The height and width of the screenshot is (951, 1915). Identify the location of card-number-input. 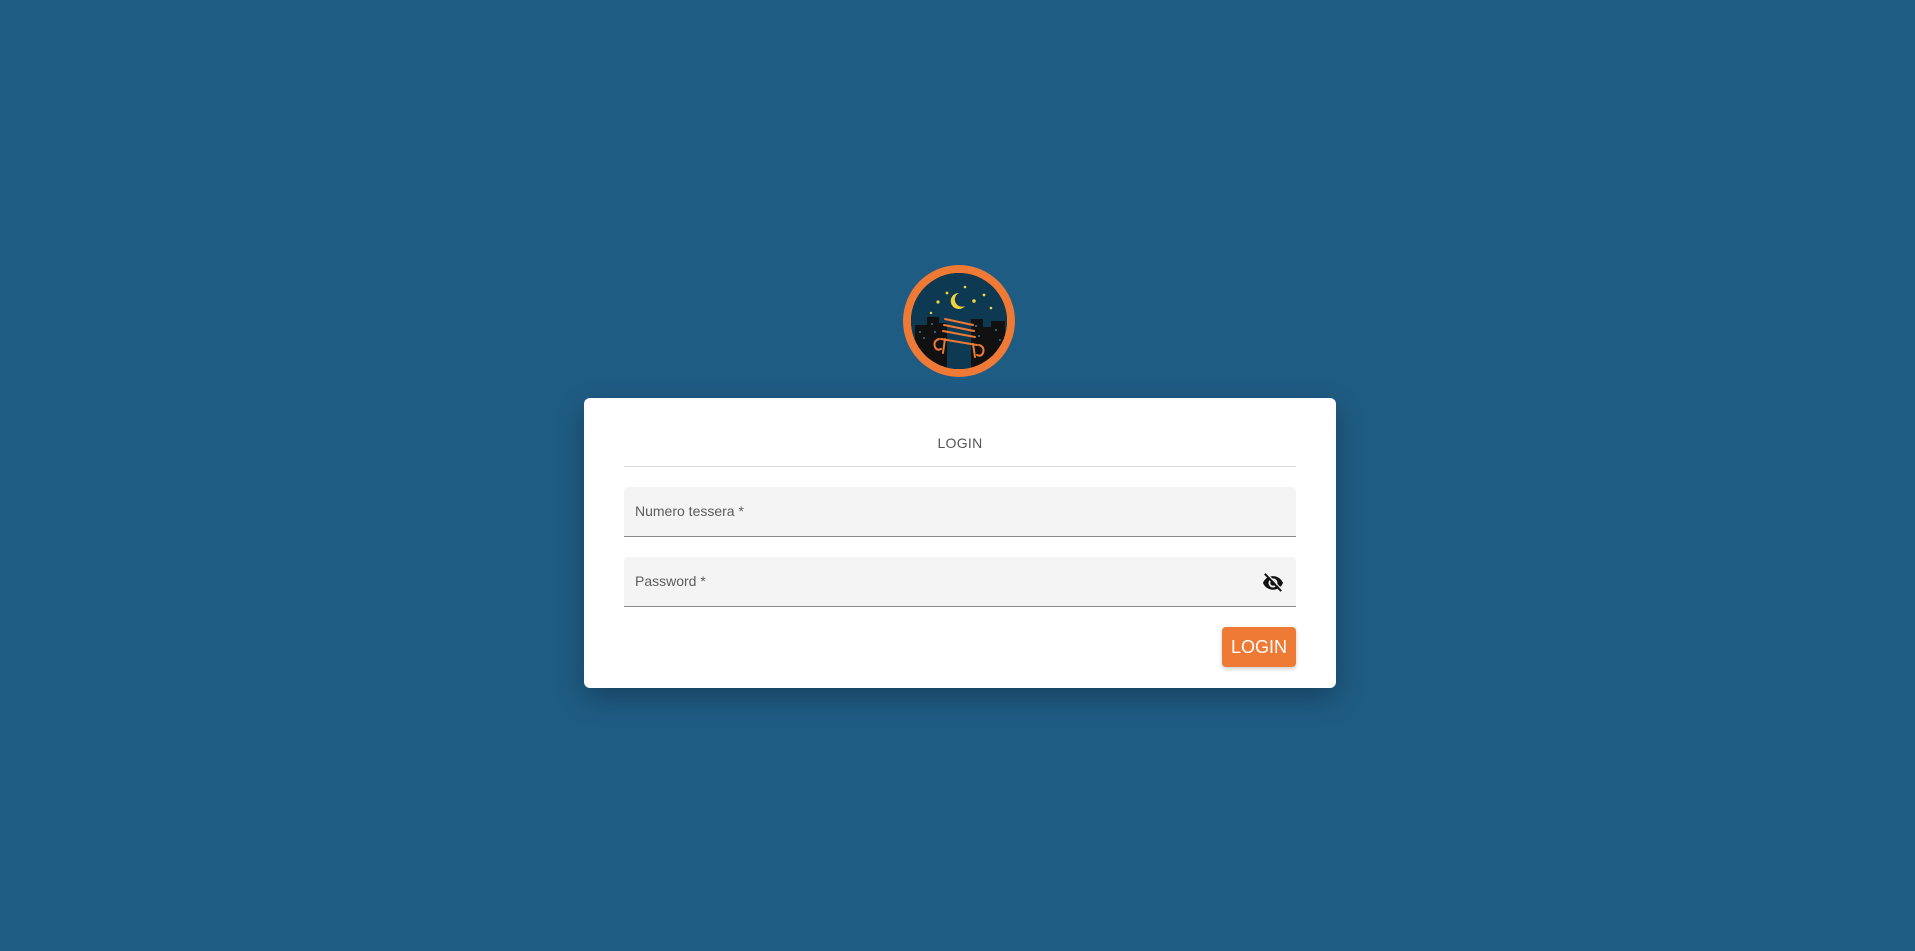
(960, 511).